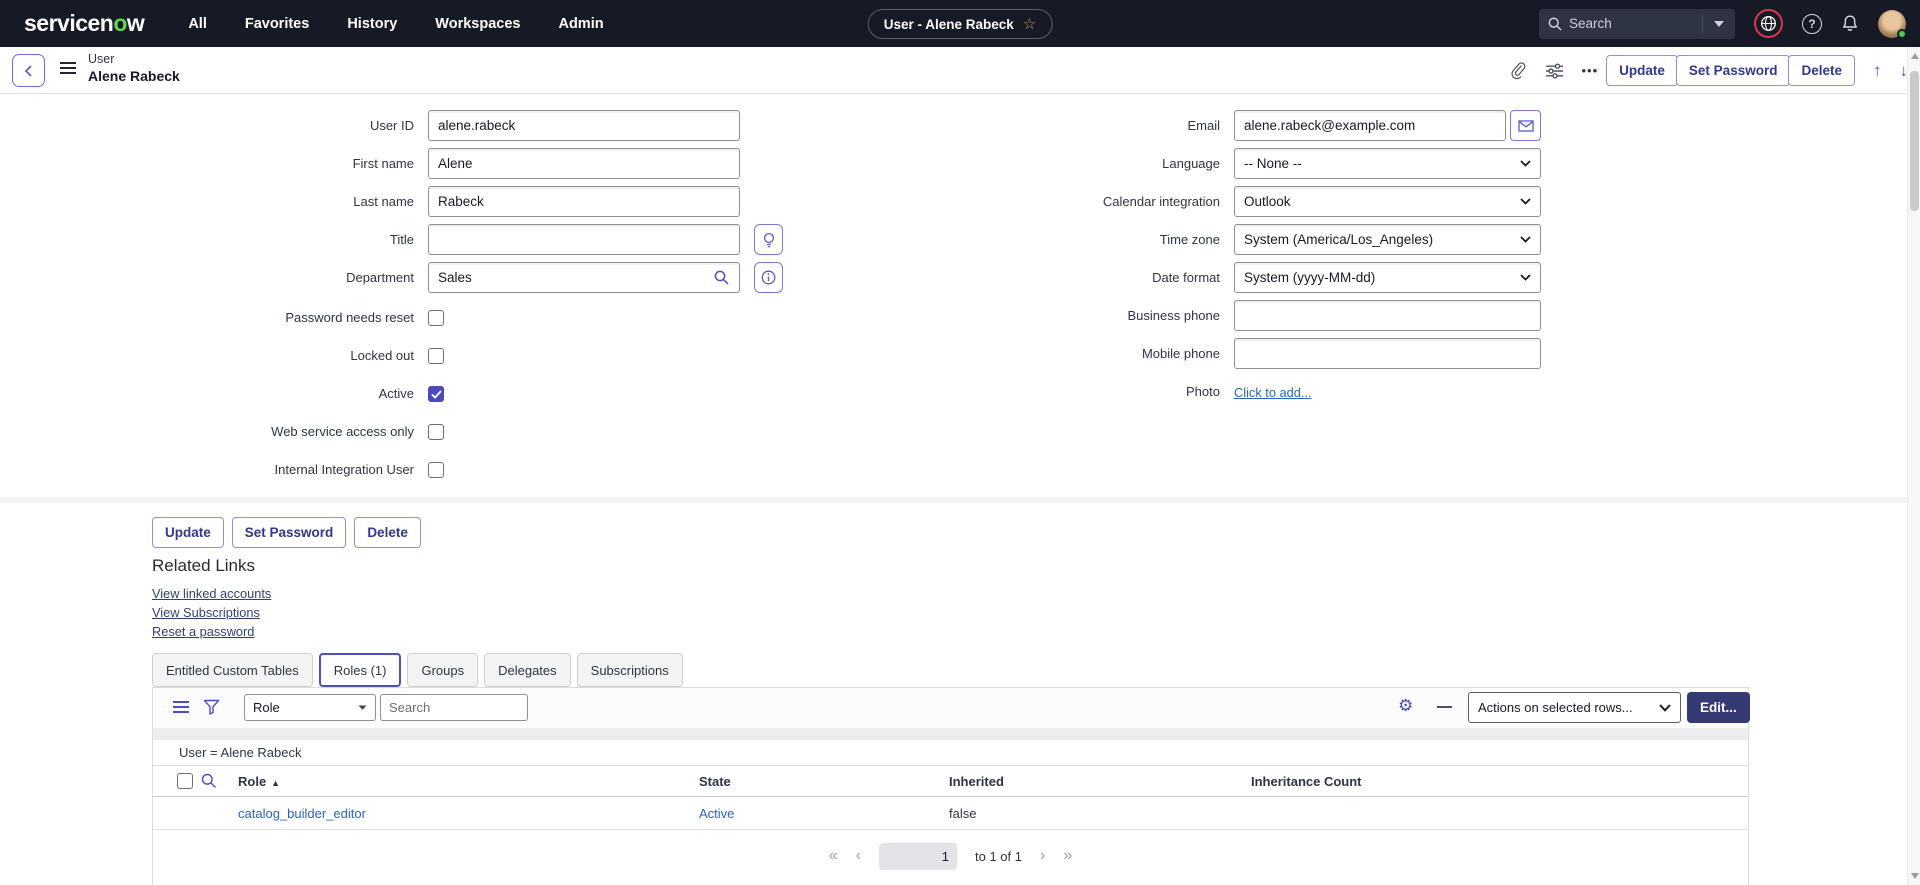 The image size is (1920, 885). I want to click on column-header-inheritance-count: Inheritance Count, so click(1306, 781).